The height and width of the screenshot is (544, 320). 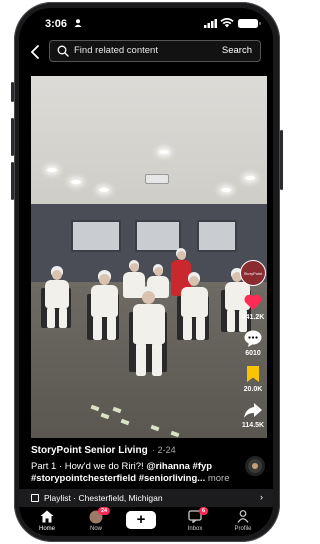 What do you see at coordinates (227, 23) in the screenshot?
I see `wifi-icon` at bounding box center [227, 23].